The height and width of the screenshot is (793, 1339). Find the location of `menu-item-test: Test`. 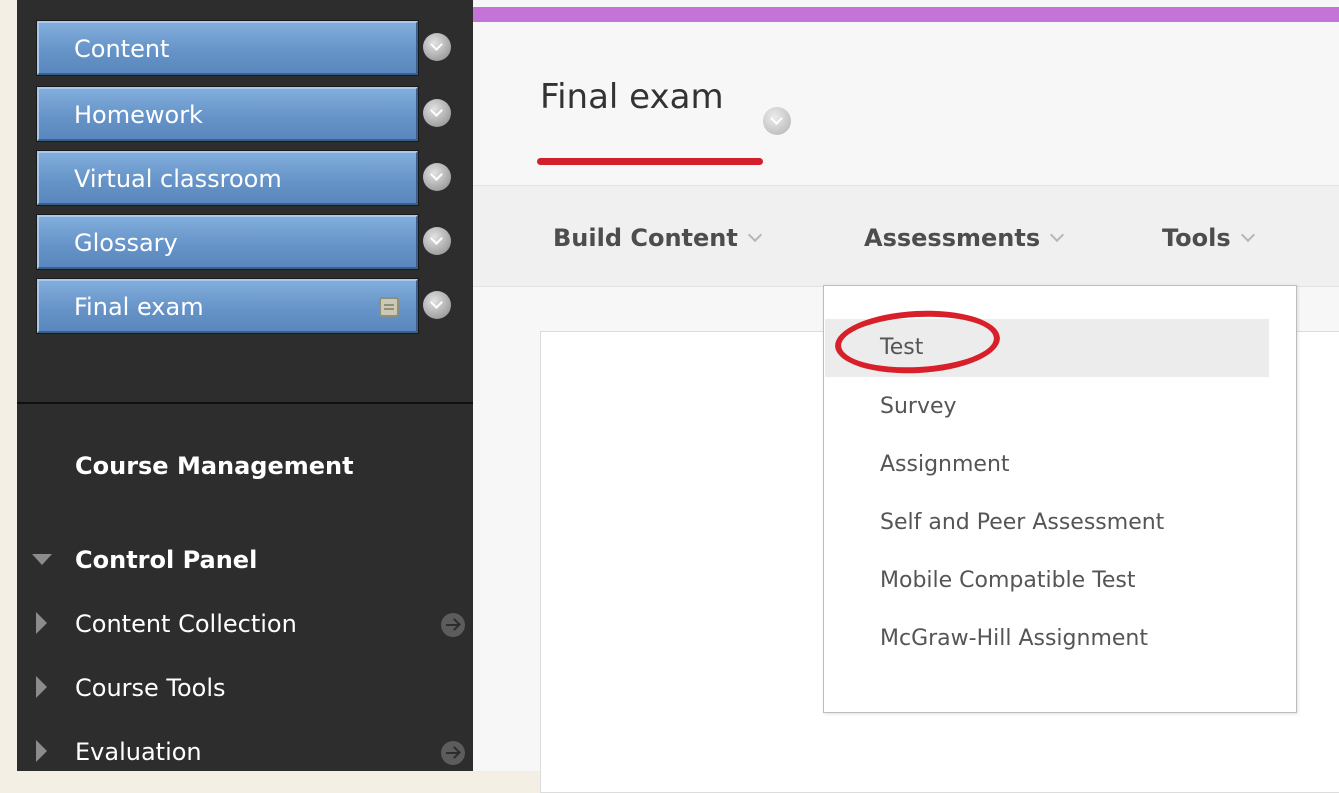

menu-item-test: Test is located at coordinates (1047, 348).